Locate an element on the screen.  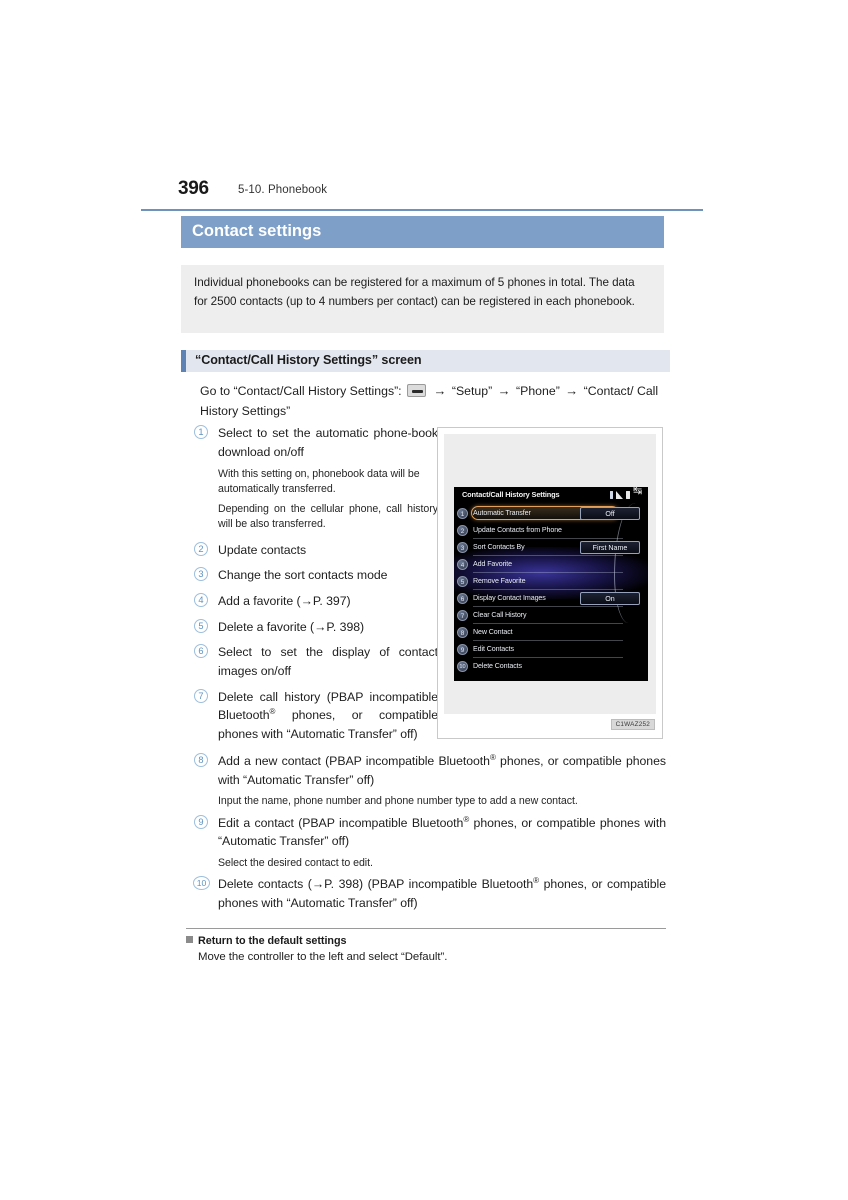
page-number: 396 is located at coordinates (193, 188).